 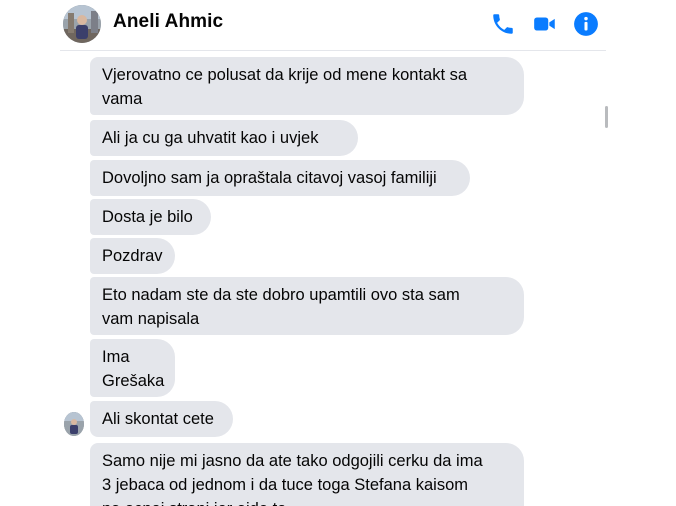 What do you see at coordinates (150, 217) in the screenshot?
I see `message-bubble: Dosta je bilo` at bounding box center [150, 217].